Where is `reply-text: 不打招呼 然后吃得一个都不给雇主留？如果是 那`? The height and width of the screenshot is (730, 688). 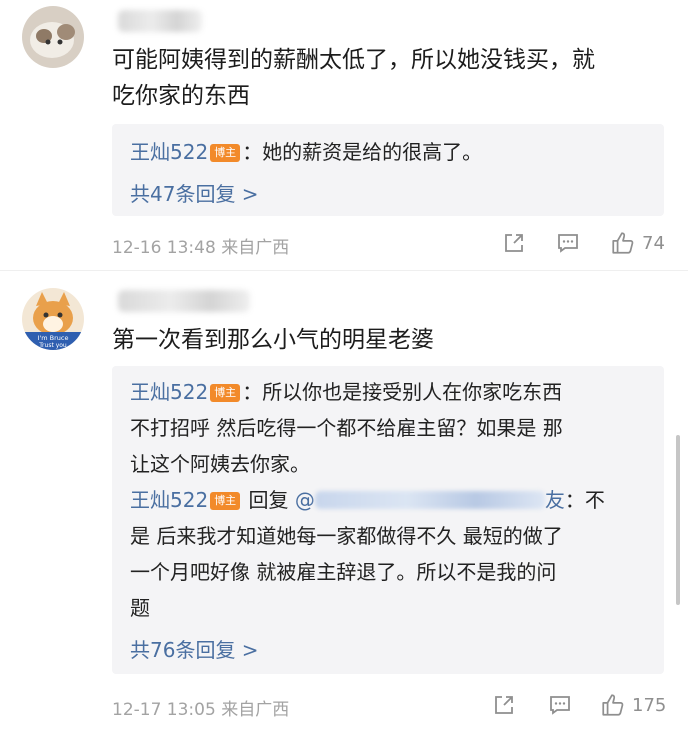
reply-text: 不打招呼 然后吃得一个都不给雇主留？如果是 那 is located at coordinates (346, 428).